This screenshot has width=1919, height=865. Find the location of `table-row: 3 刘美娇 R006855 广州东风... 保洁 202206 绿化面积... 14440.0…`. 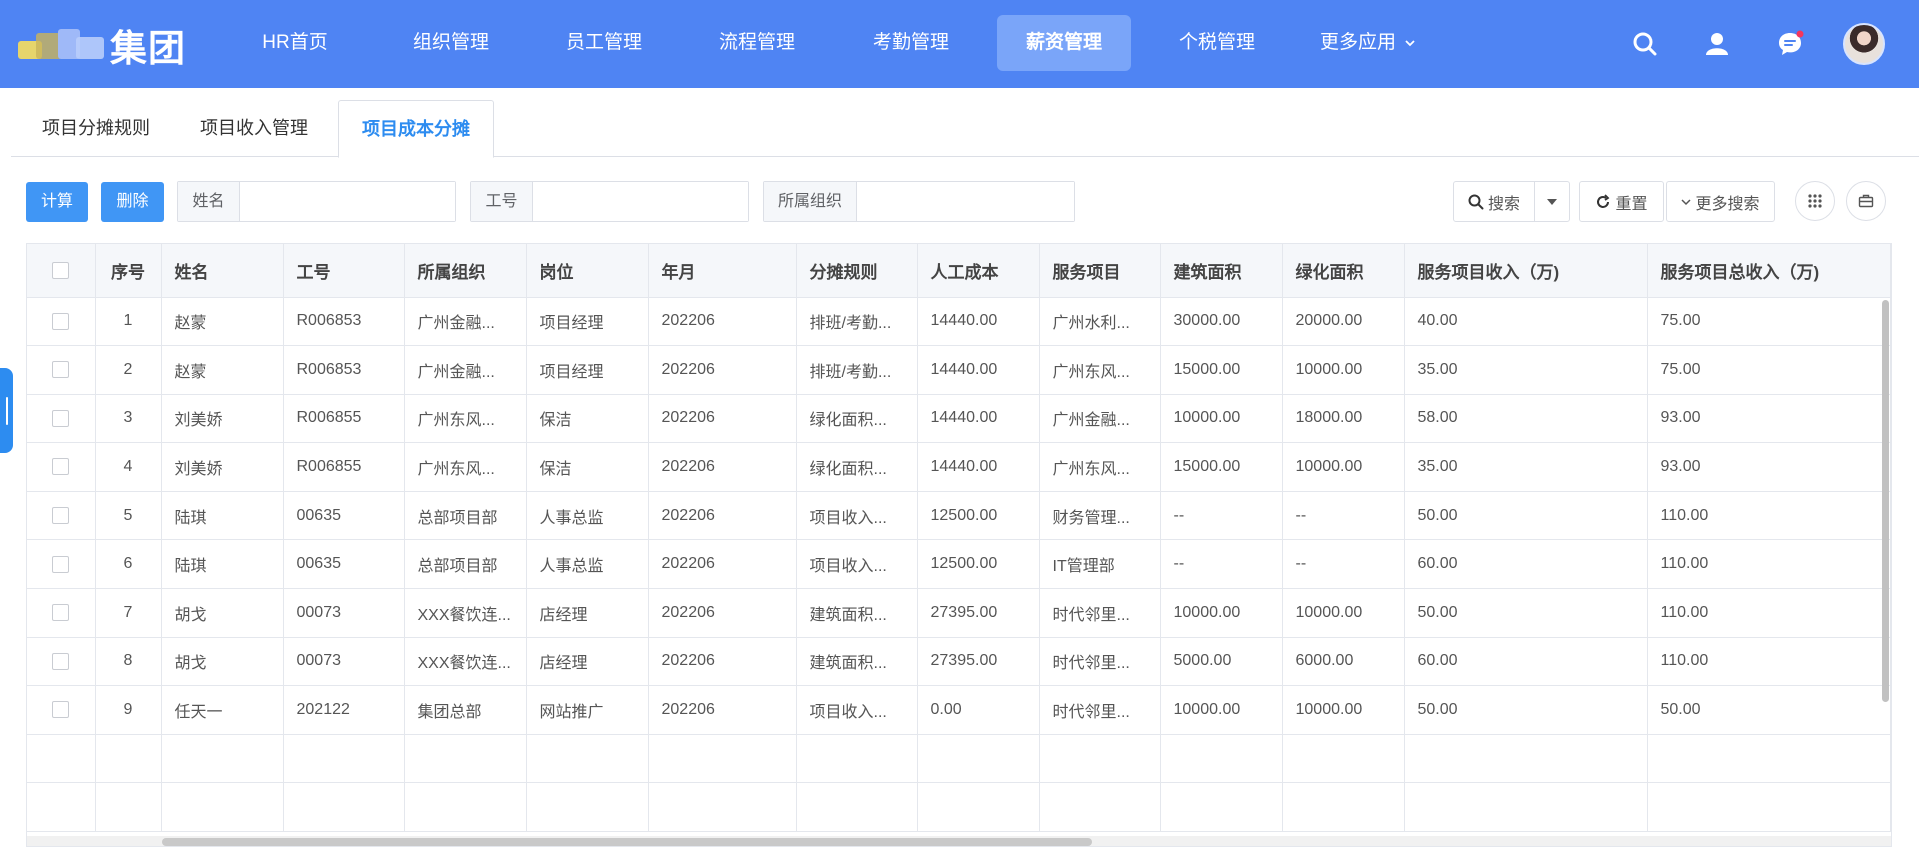

table-row: 3 刘美娇 R006855 广州东风... 保洁 202206 绿化面积... 14440.0… is located at coordinates (959, 419).